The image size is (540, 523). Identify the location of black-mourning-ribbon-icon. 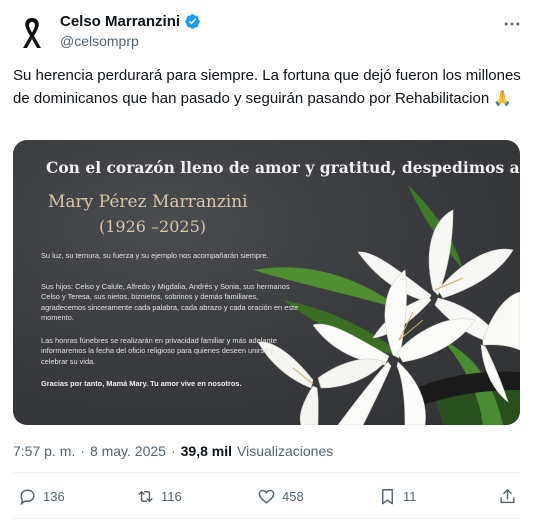
(32, 33).